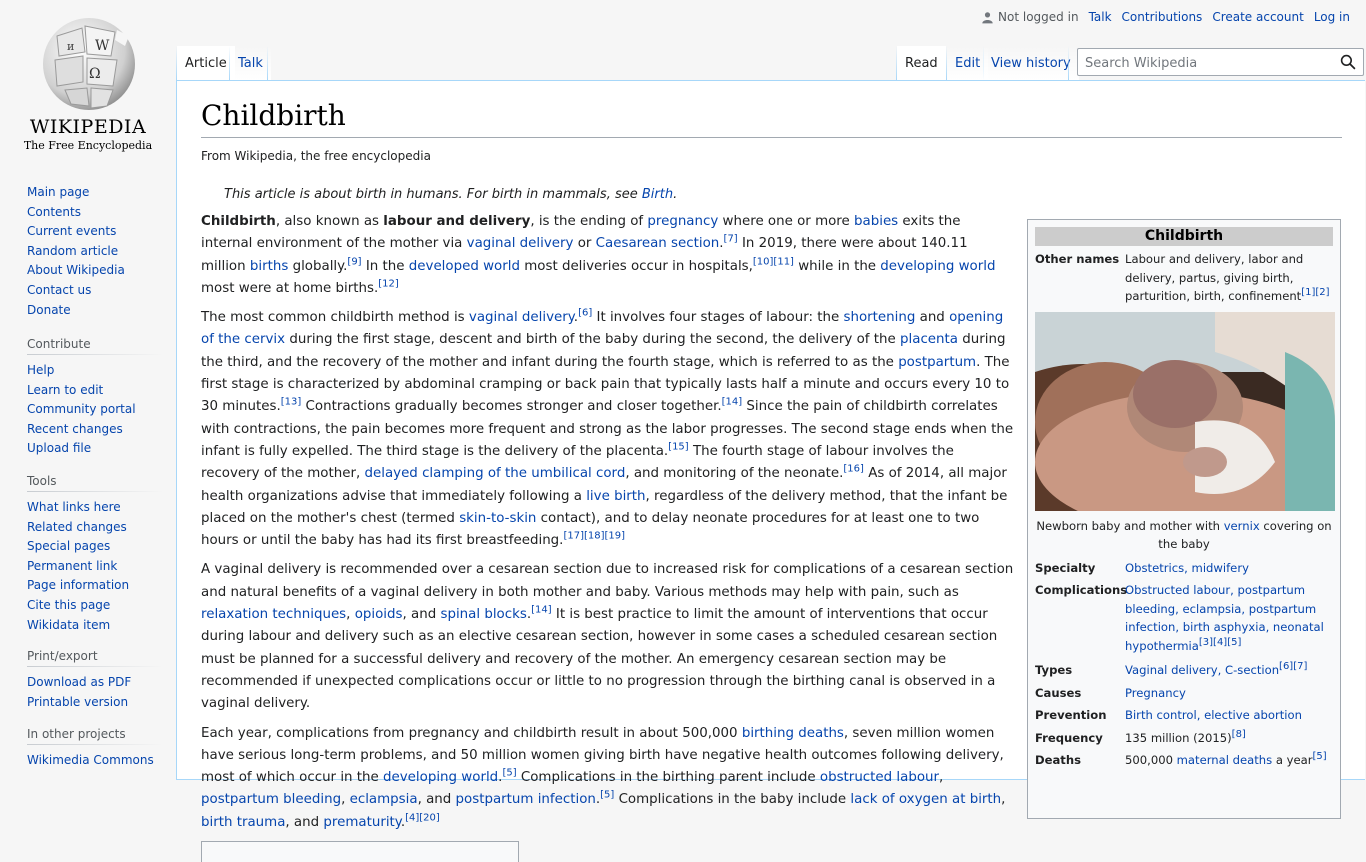 The height and width of the screenshot is (862, 1366). I want to click on sidebar-item-about-wikipedia: About Wikipedia, so click(76, 270).